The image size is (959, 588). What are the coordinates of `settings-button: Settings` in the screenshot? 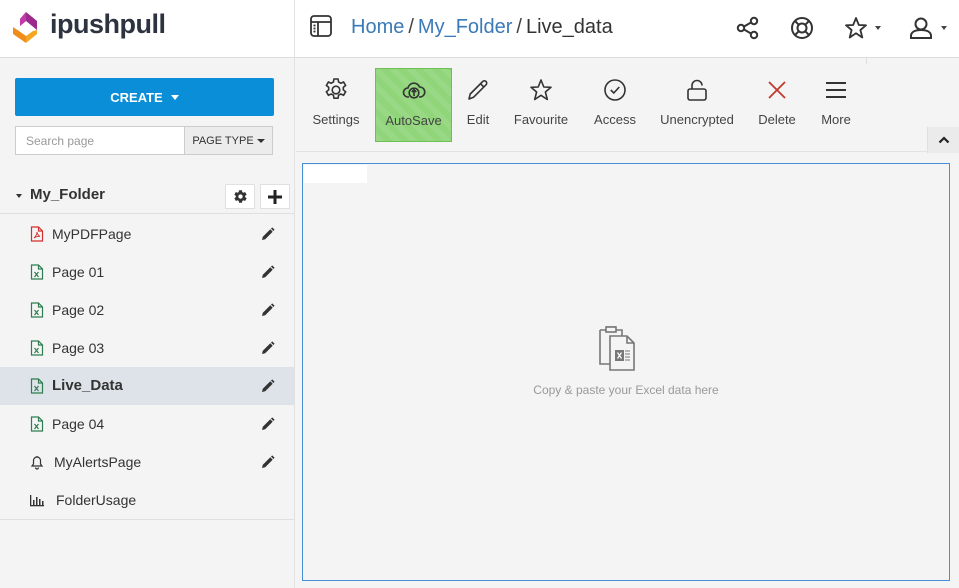 It's located at (336, 105).